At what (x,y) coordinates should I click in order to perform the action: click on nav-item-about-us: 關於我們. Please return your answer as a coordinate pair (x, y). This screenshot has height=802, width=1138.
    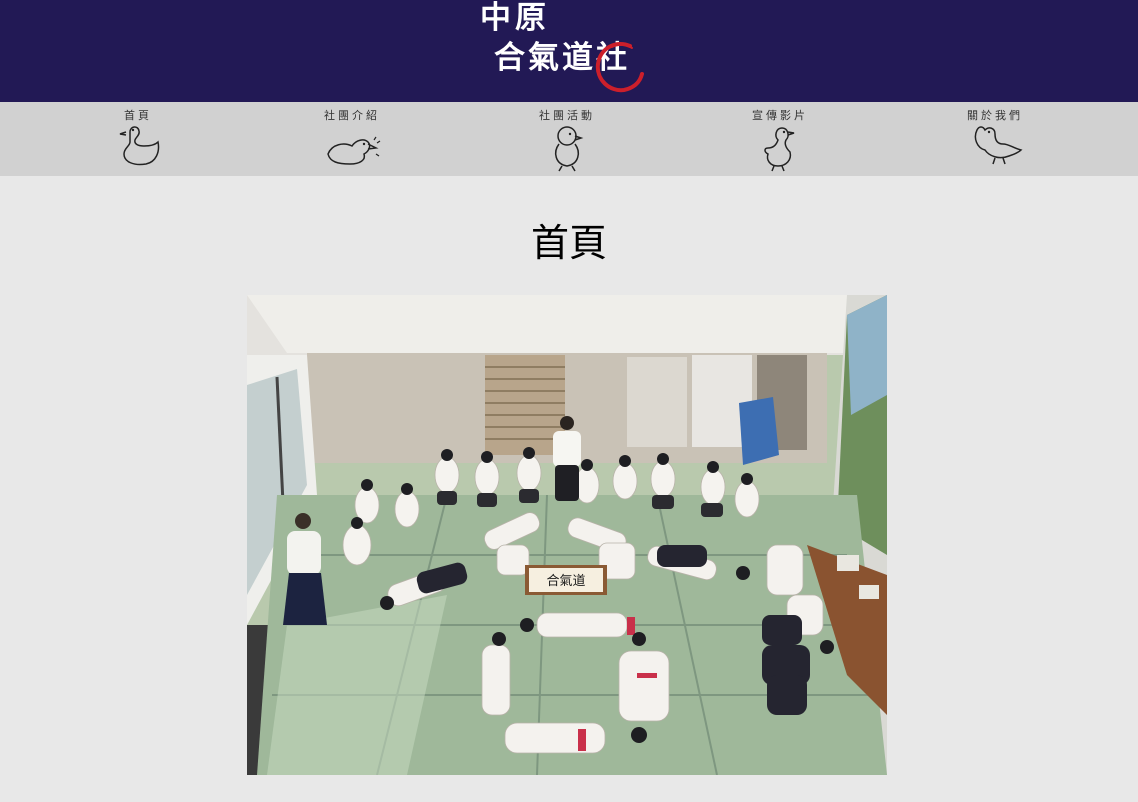
    Looking at the image, I should click on (995, 139).